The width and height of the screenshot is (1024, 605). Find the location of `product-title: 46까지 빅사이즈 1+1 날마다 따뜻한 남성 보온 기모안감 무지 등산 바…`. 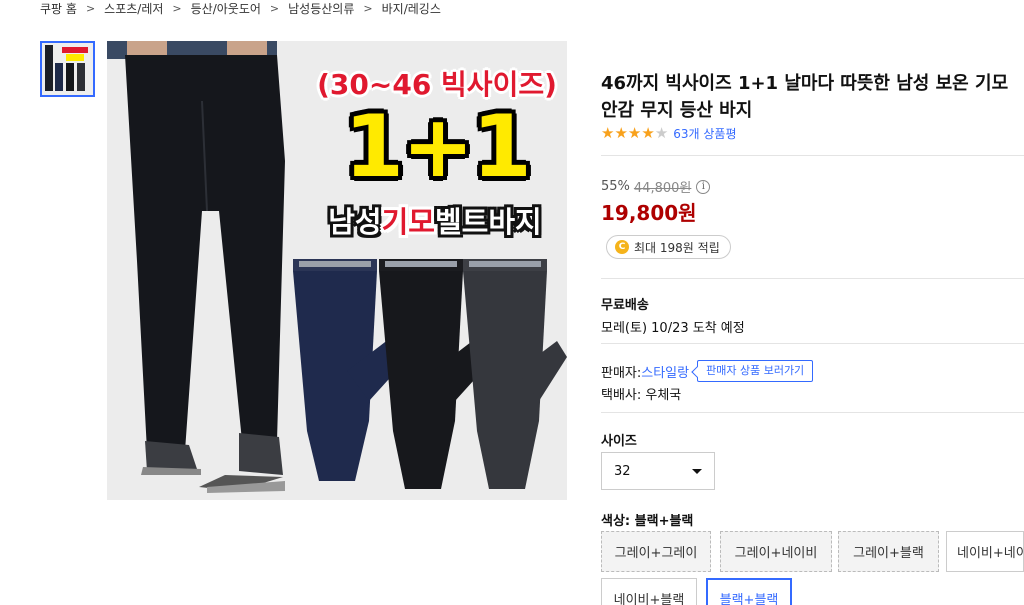

product-title: 46까지 빅사이즈 1+1 날마다 따뜻한 남성 보온 기모안감 무지 등산 바… is located at coordinates (805, 97).